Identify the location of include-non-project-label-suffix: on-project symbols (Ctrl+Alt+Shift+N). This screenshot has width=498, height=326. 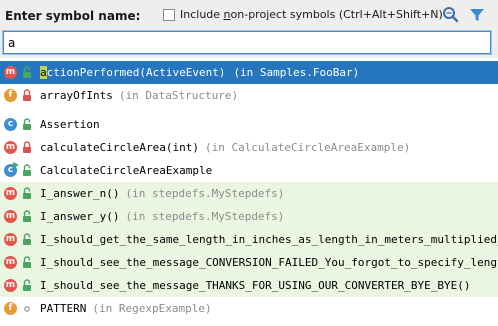
(336, 14).